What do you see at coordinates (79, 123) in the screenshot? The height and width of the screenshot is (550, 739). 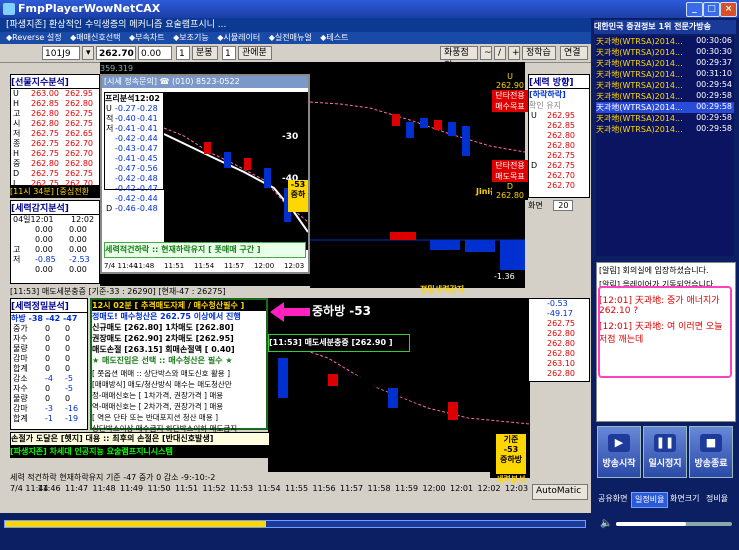 I see `futures-row-b: 262.75` at bounding box center [79, 123].